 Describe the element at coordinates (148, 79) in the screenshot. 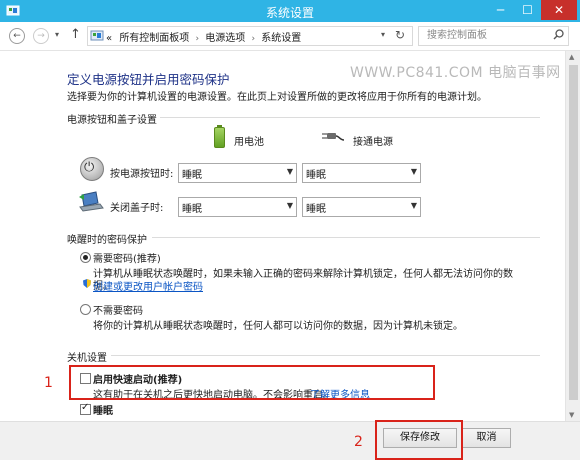

I see `page-title: 定义电源按钮并启用密码保护` at that location.